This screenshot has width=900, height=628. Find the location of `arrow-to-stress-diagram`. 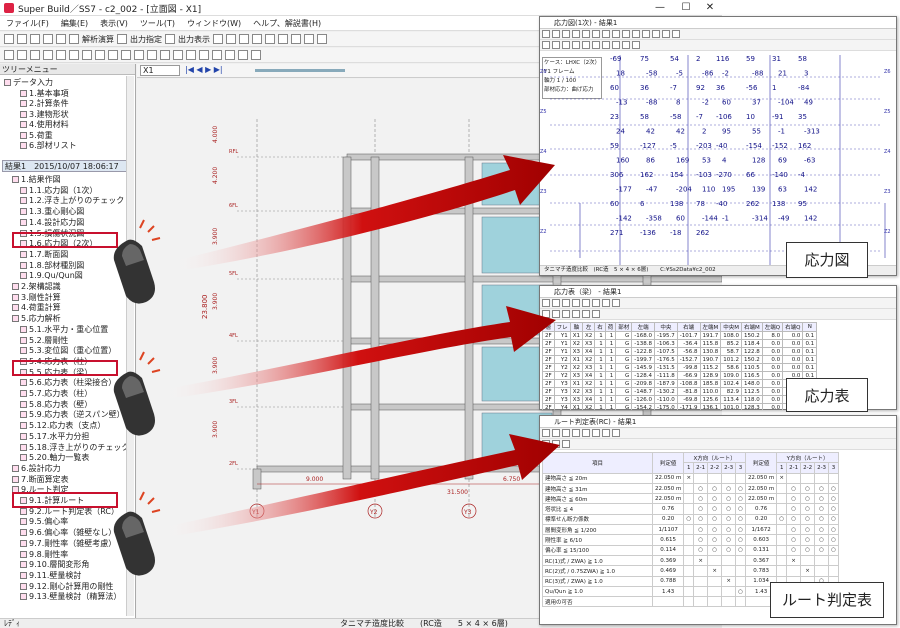

arrow-to-stress-diagram is located at coordinates (362, 213).